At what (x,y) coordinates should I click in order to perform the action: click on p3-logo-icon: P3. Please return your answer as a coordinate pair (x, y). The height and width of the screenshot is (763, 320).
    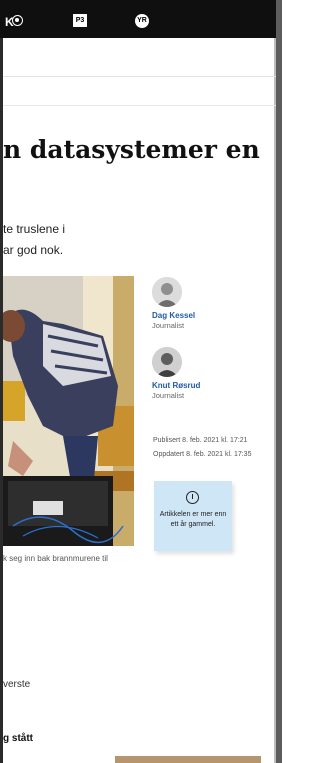
    Looking at the image, I should click on (80, 20).